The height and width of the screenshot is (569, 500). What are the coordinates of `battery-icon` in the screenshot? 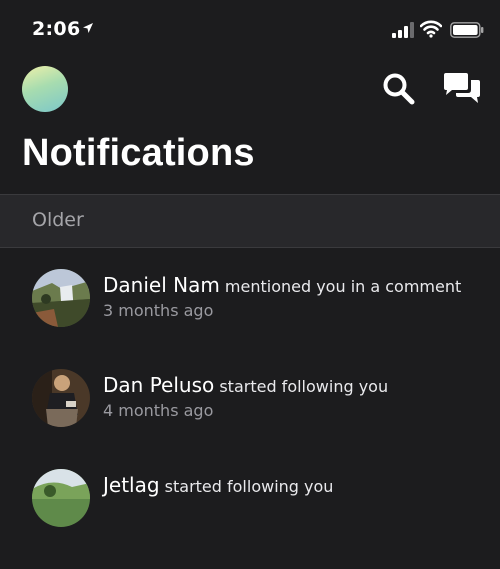 It's located at (467, 30).